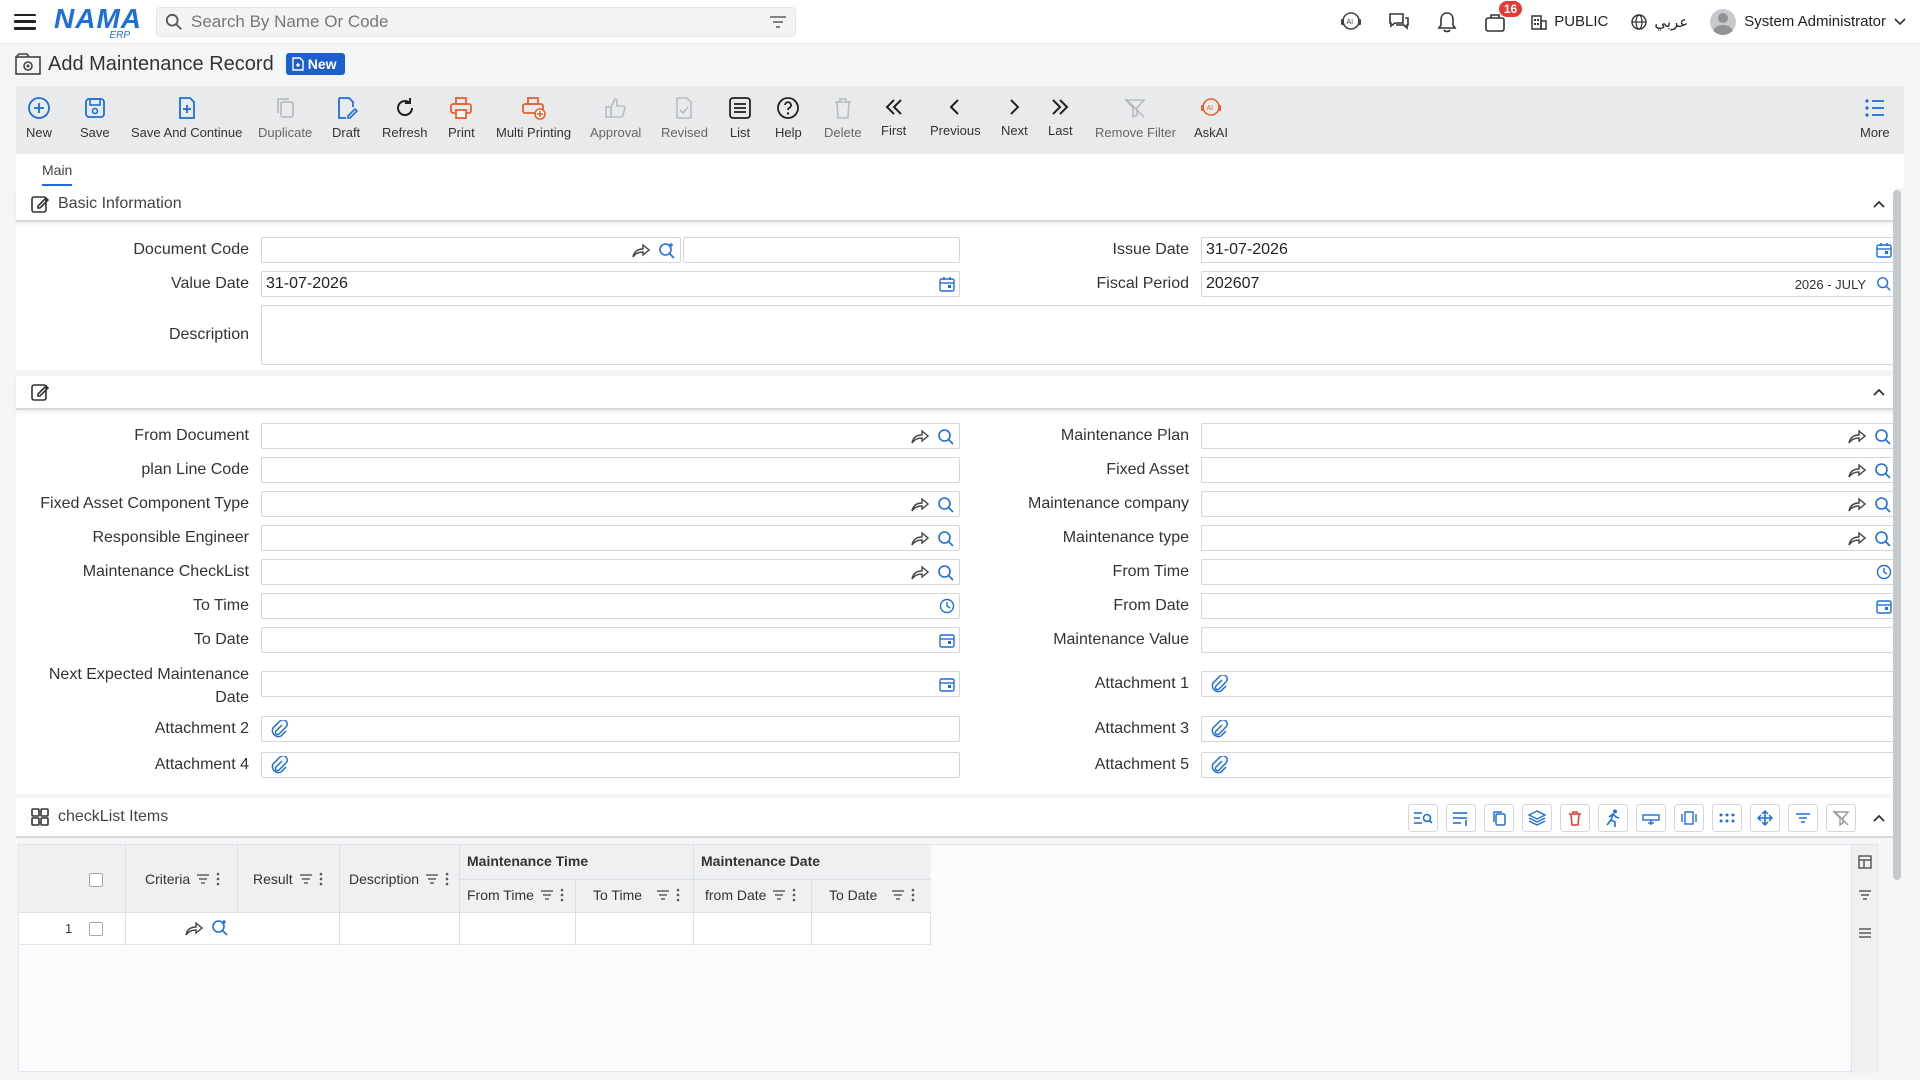  I want to click on print-button: Print, so click(461, 118).